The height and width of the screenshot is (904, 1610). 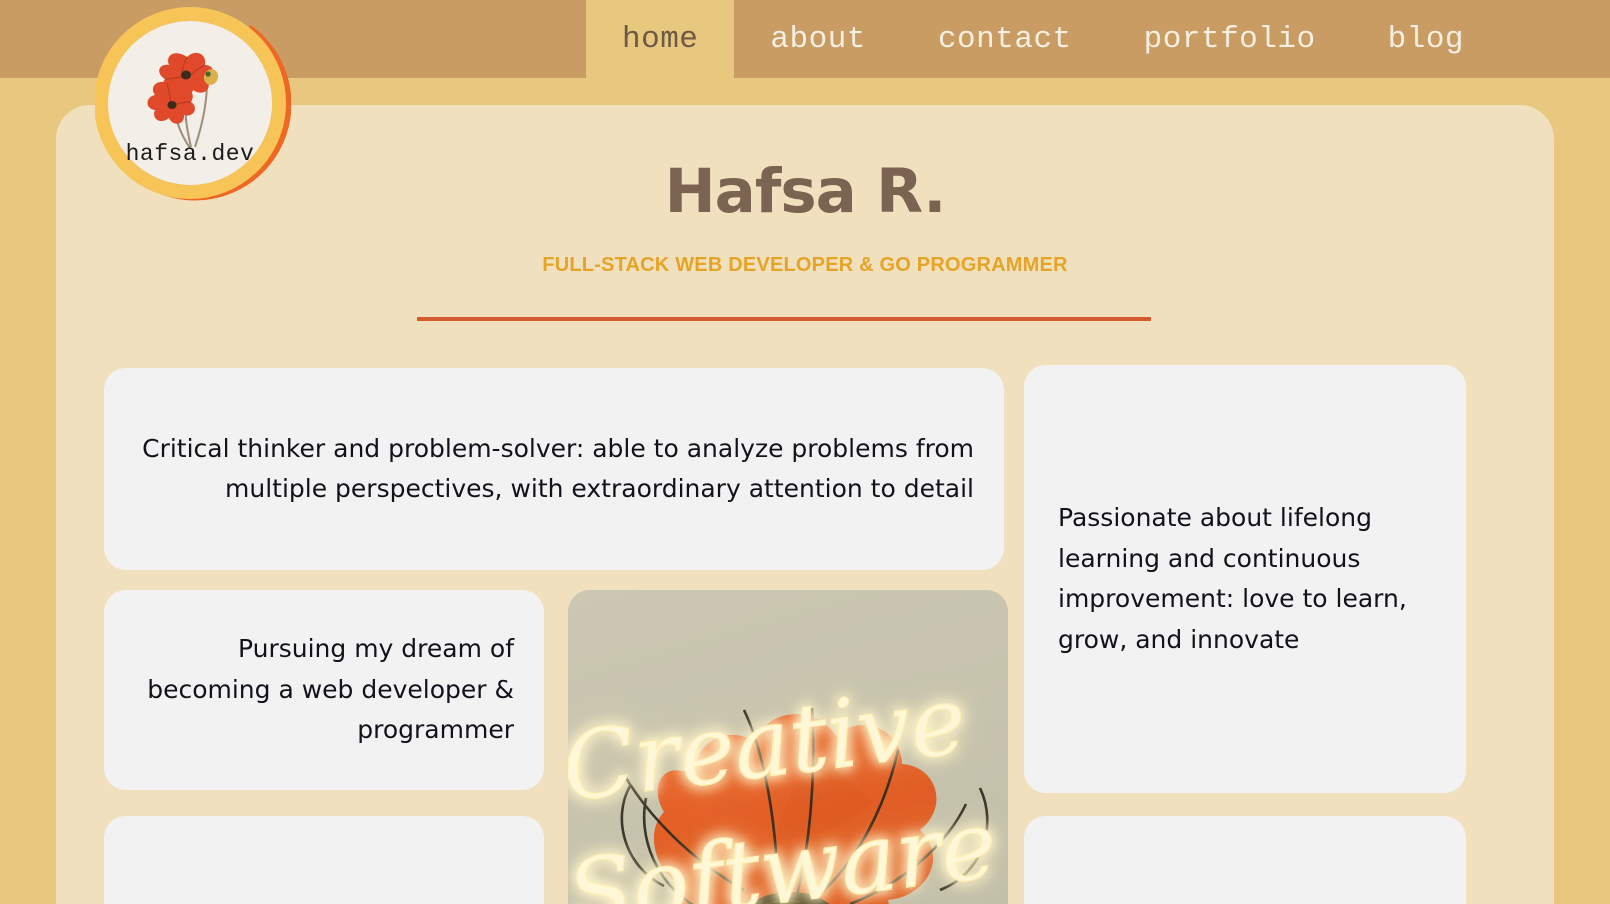 I want to click on logo-wordmark: hafsa.dev, so click(x=190, y=154).